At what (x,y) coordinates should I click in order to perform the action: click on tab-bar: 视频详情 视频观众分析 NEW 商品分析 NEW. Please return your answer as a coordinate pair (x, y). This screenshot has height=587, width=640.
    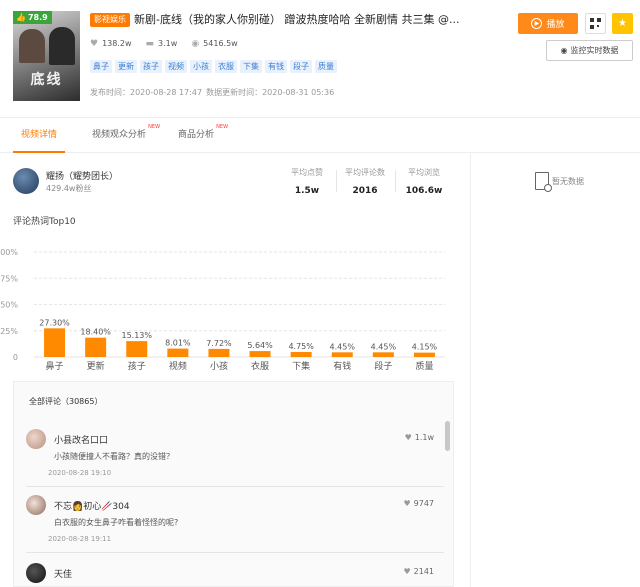
    Looking at the image, I should click on (320, 135).